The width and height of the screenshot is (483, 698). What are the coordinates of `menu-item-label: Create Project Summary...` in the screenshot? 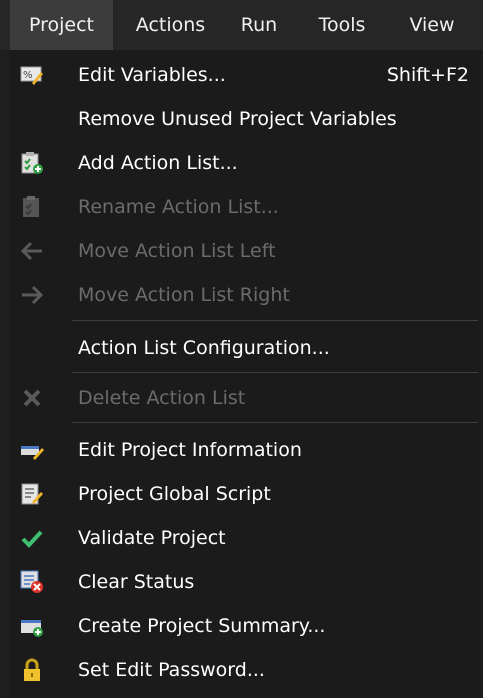 It's located at (202, 626).